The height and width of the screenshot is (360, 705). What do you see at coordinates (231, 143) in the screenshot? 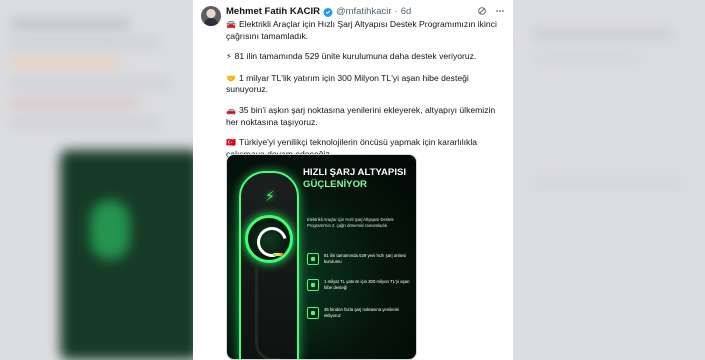
I see `turkey-flag-emoji-icon: 🇹🇷` at bounding box center [231, 143].